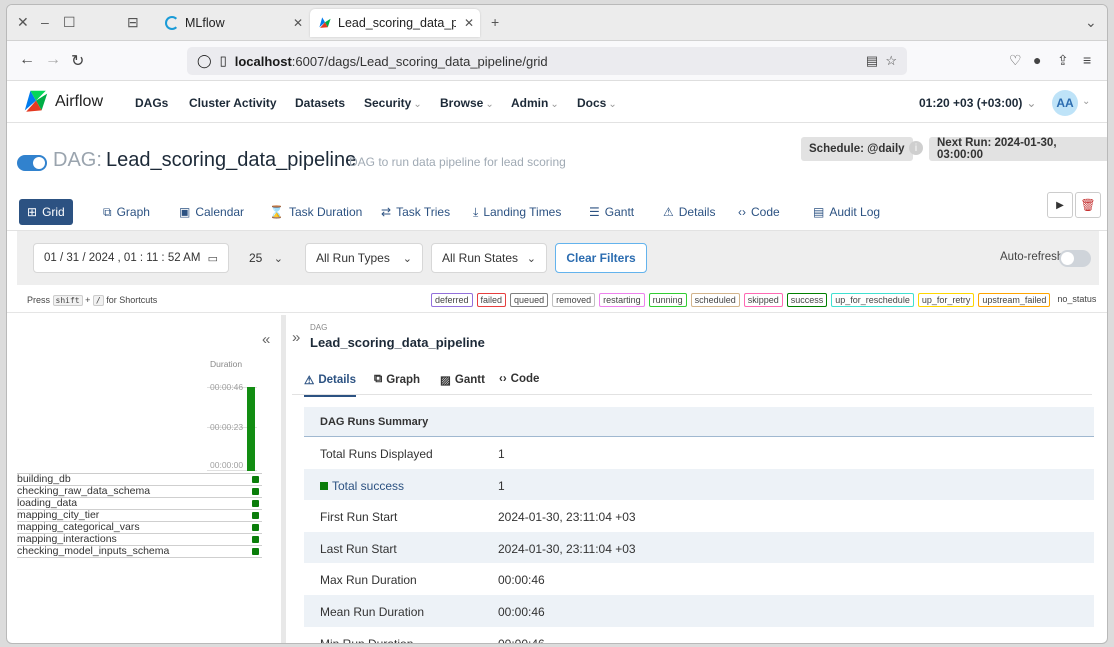  What do you see at coordinates (1065, 103) in the screenshot?
I see `user-avatar: AA` at bounding box center [1065, 103].